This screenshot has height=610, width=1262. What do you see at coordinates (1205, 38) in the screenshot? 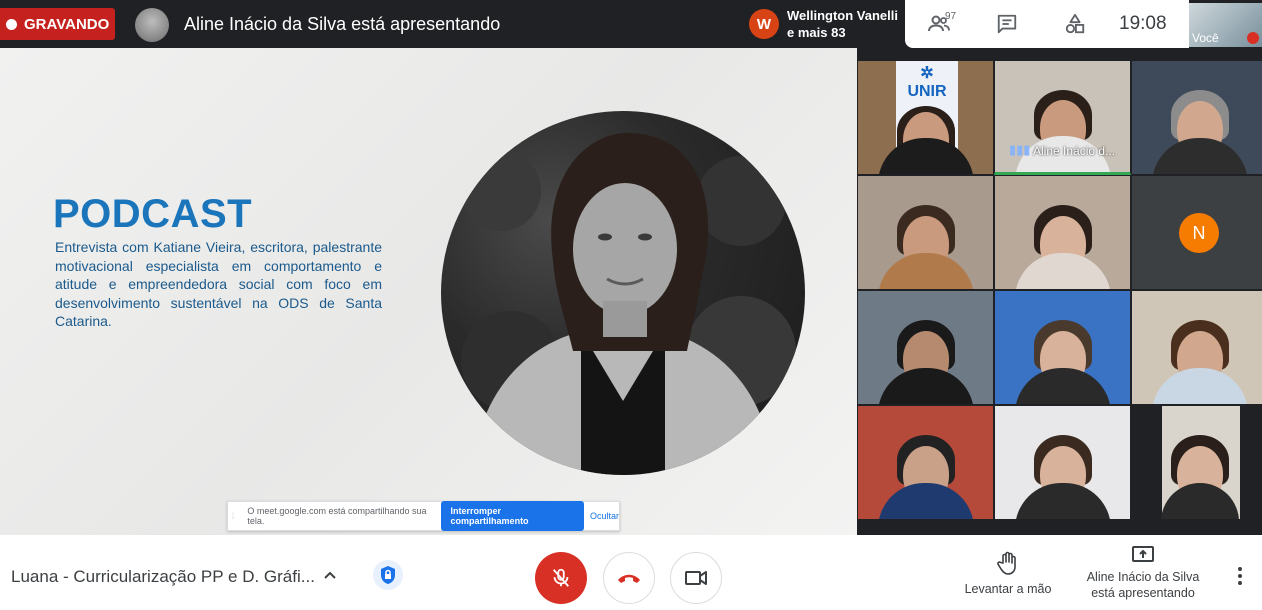
I see `self-label: Você` at bounding box center [1205, 38].